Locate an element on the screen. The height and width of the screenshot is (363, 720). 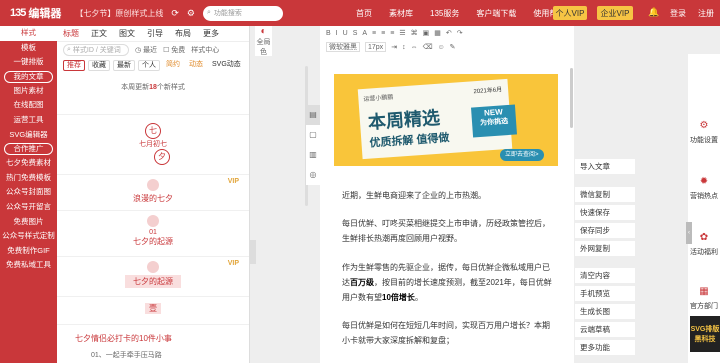
spacing-icon: ⇔ is located at coordinates (414, 47).